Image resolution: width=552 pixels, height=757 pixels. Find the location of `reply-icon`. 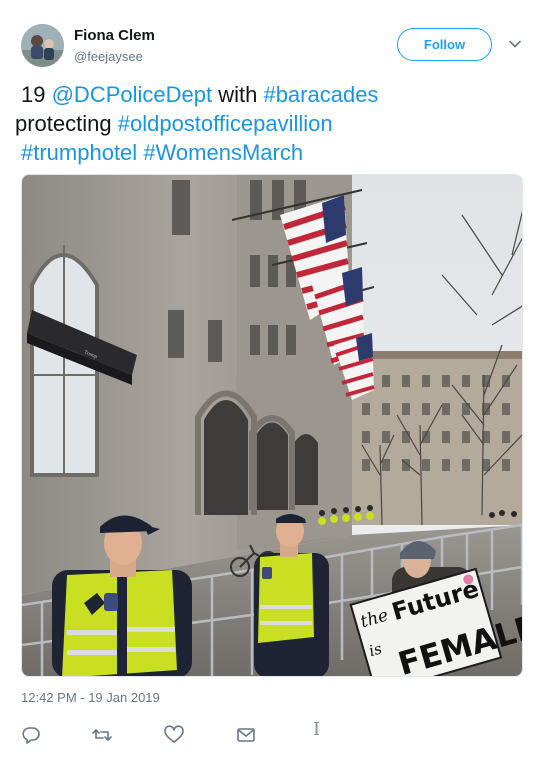

reply-icon is located at coordinates (31, 735).